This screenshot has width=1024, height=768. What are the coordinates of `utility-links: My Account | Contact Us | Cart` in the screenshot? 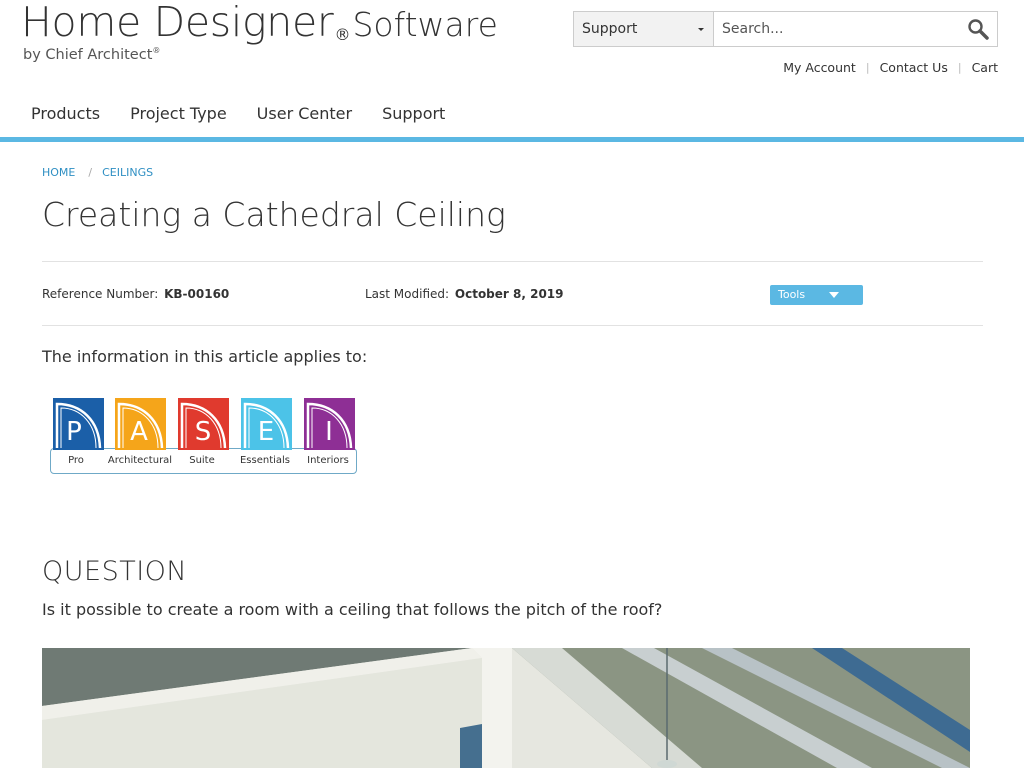 It's located at (890, 67).